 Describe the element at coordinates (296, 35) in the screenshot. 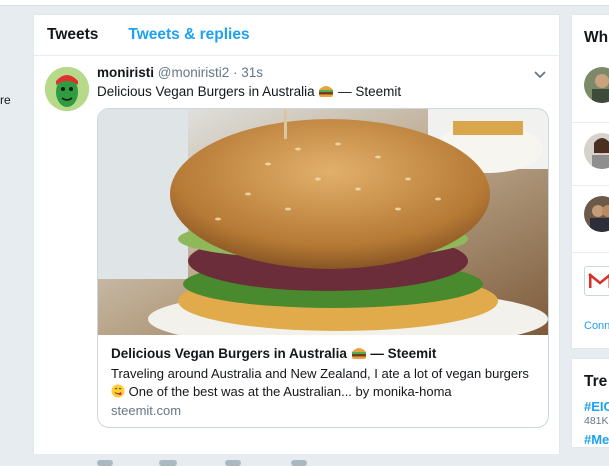

I see `profile-tabs: Tweets Tweets & replies` at that location.